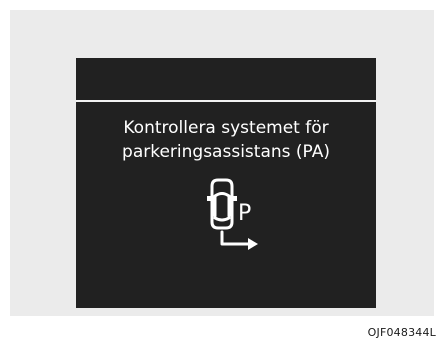 This screenshot has height=346, width=442. I want to click on car-rear-window, so click(222, 219).